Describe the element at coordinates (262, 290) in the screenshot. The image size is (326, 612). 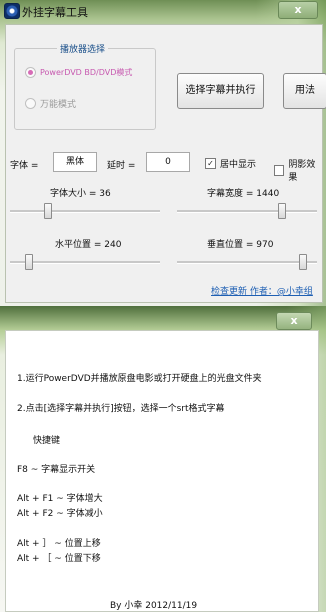
I see `check-update-link: 检查更新 作者：@小幸组` at that location.